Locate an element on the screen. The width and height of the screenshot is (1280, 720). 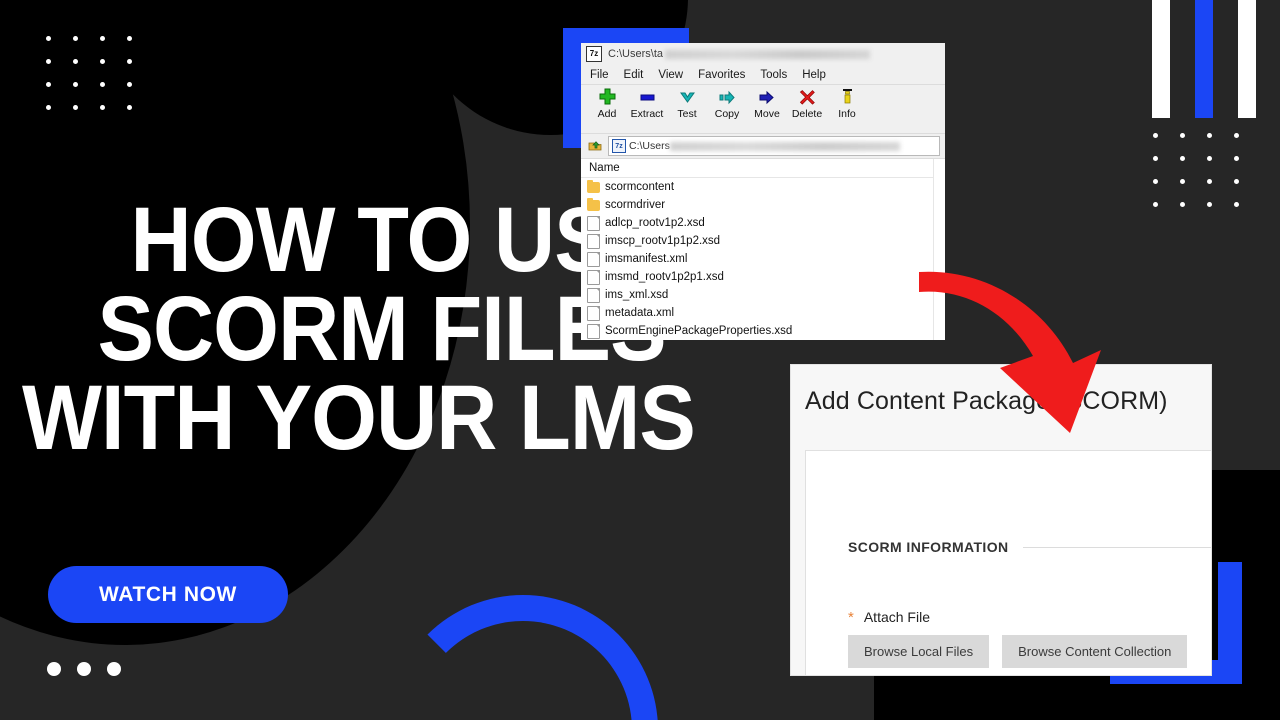
toolbar-button-test: Test is located at coordinates (687, 104).